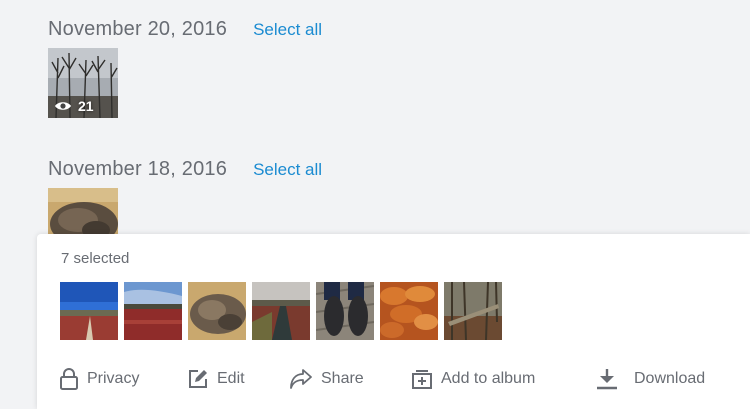 The height and width of the screenshot is (409, 750). What do you see at coordinates (138, 29) in the screenshot?
I see `date-label: November 20, 2016` at bounding box center [138, 29].